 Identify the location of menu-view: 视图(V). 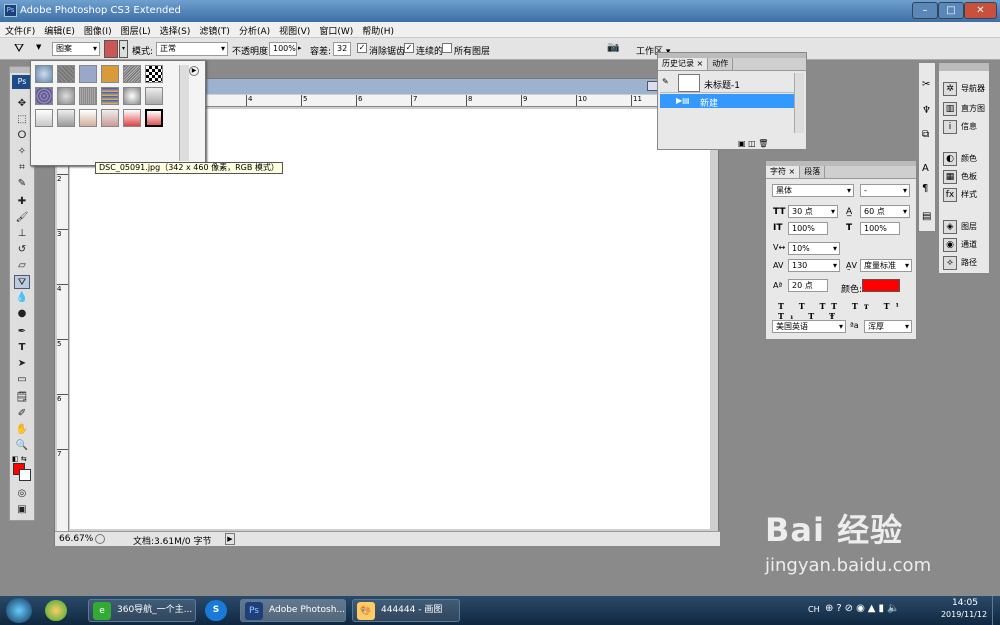
(294, 29).